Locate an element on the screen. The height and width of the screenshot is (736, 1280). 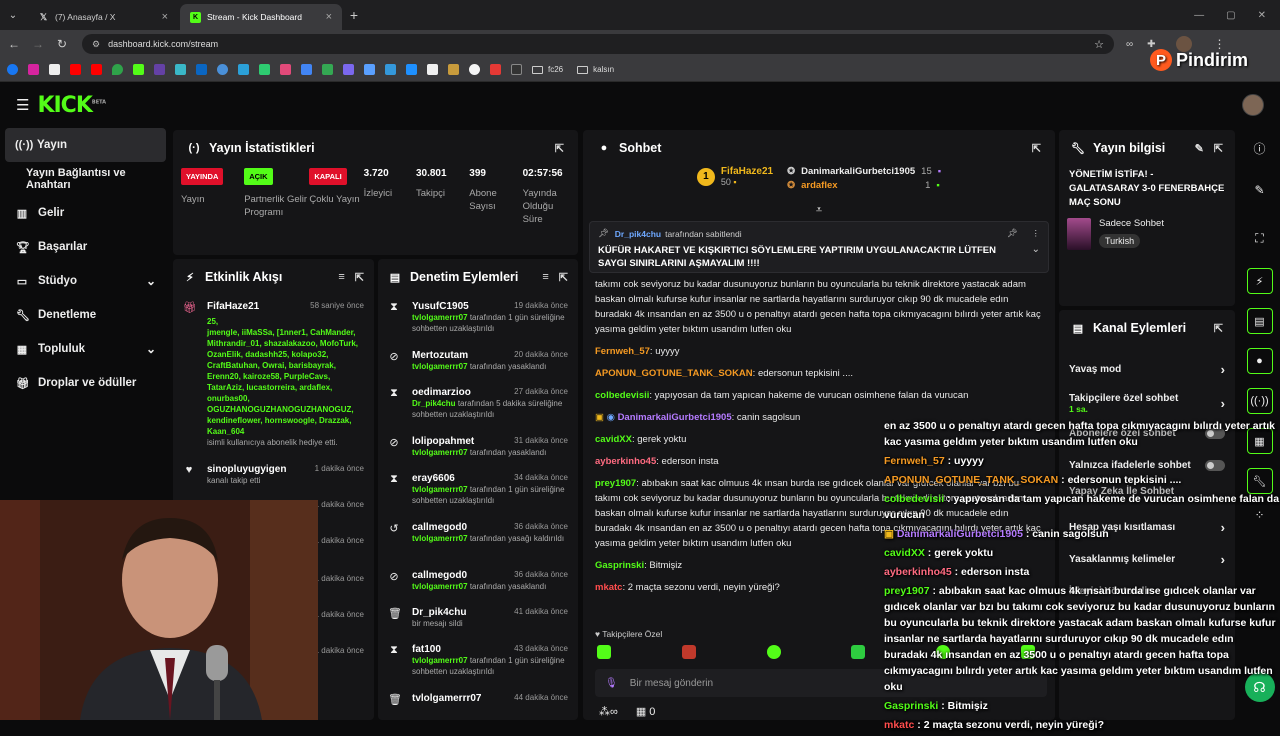
docs-bookmark-icon is located at coordinates (306, 69).